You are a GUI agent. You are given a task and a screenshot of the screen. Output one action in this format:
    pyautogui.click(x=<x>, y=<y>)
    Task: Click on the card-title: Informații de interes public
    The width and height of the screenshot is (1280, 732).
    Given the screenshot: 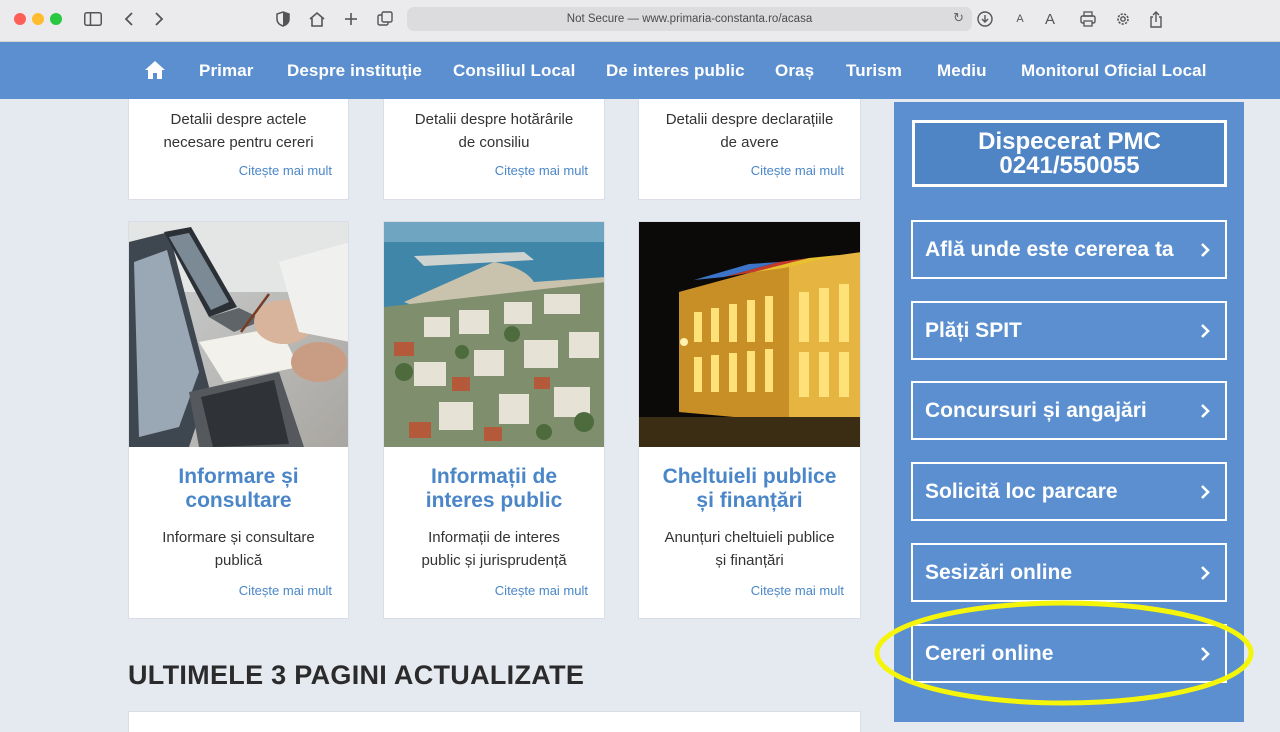 What is the action you would take?
    pyautogui.click(x=494, y=489)
    